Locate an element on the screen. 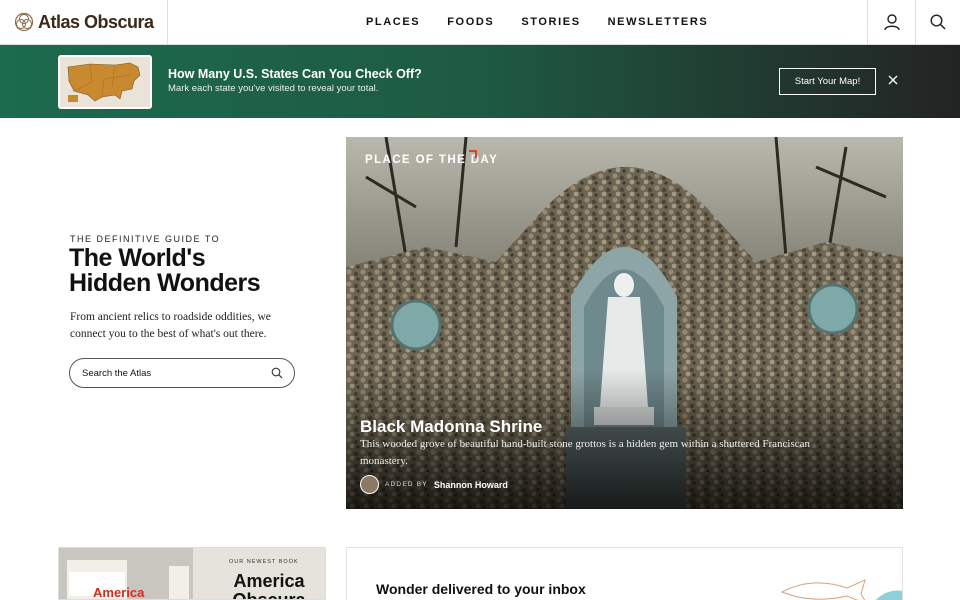  added-by-label: ADDED BY is located at coordinates (406, 484).